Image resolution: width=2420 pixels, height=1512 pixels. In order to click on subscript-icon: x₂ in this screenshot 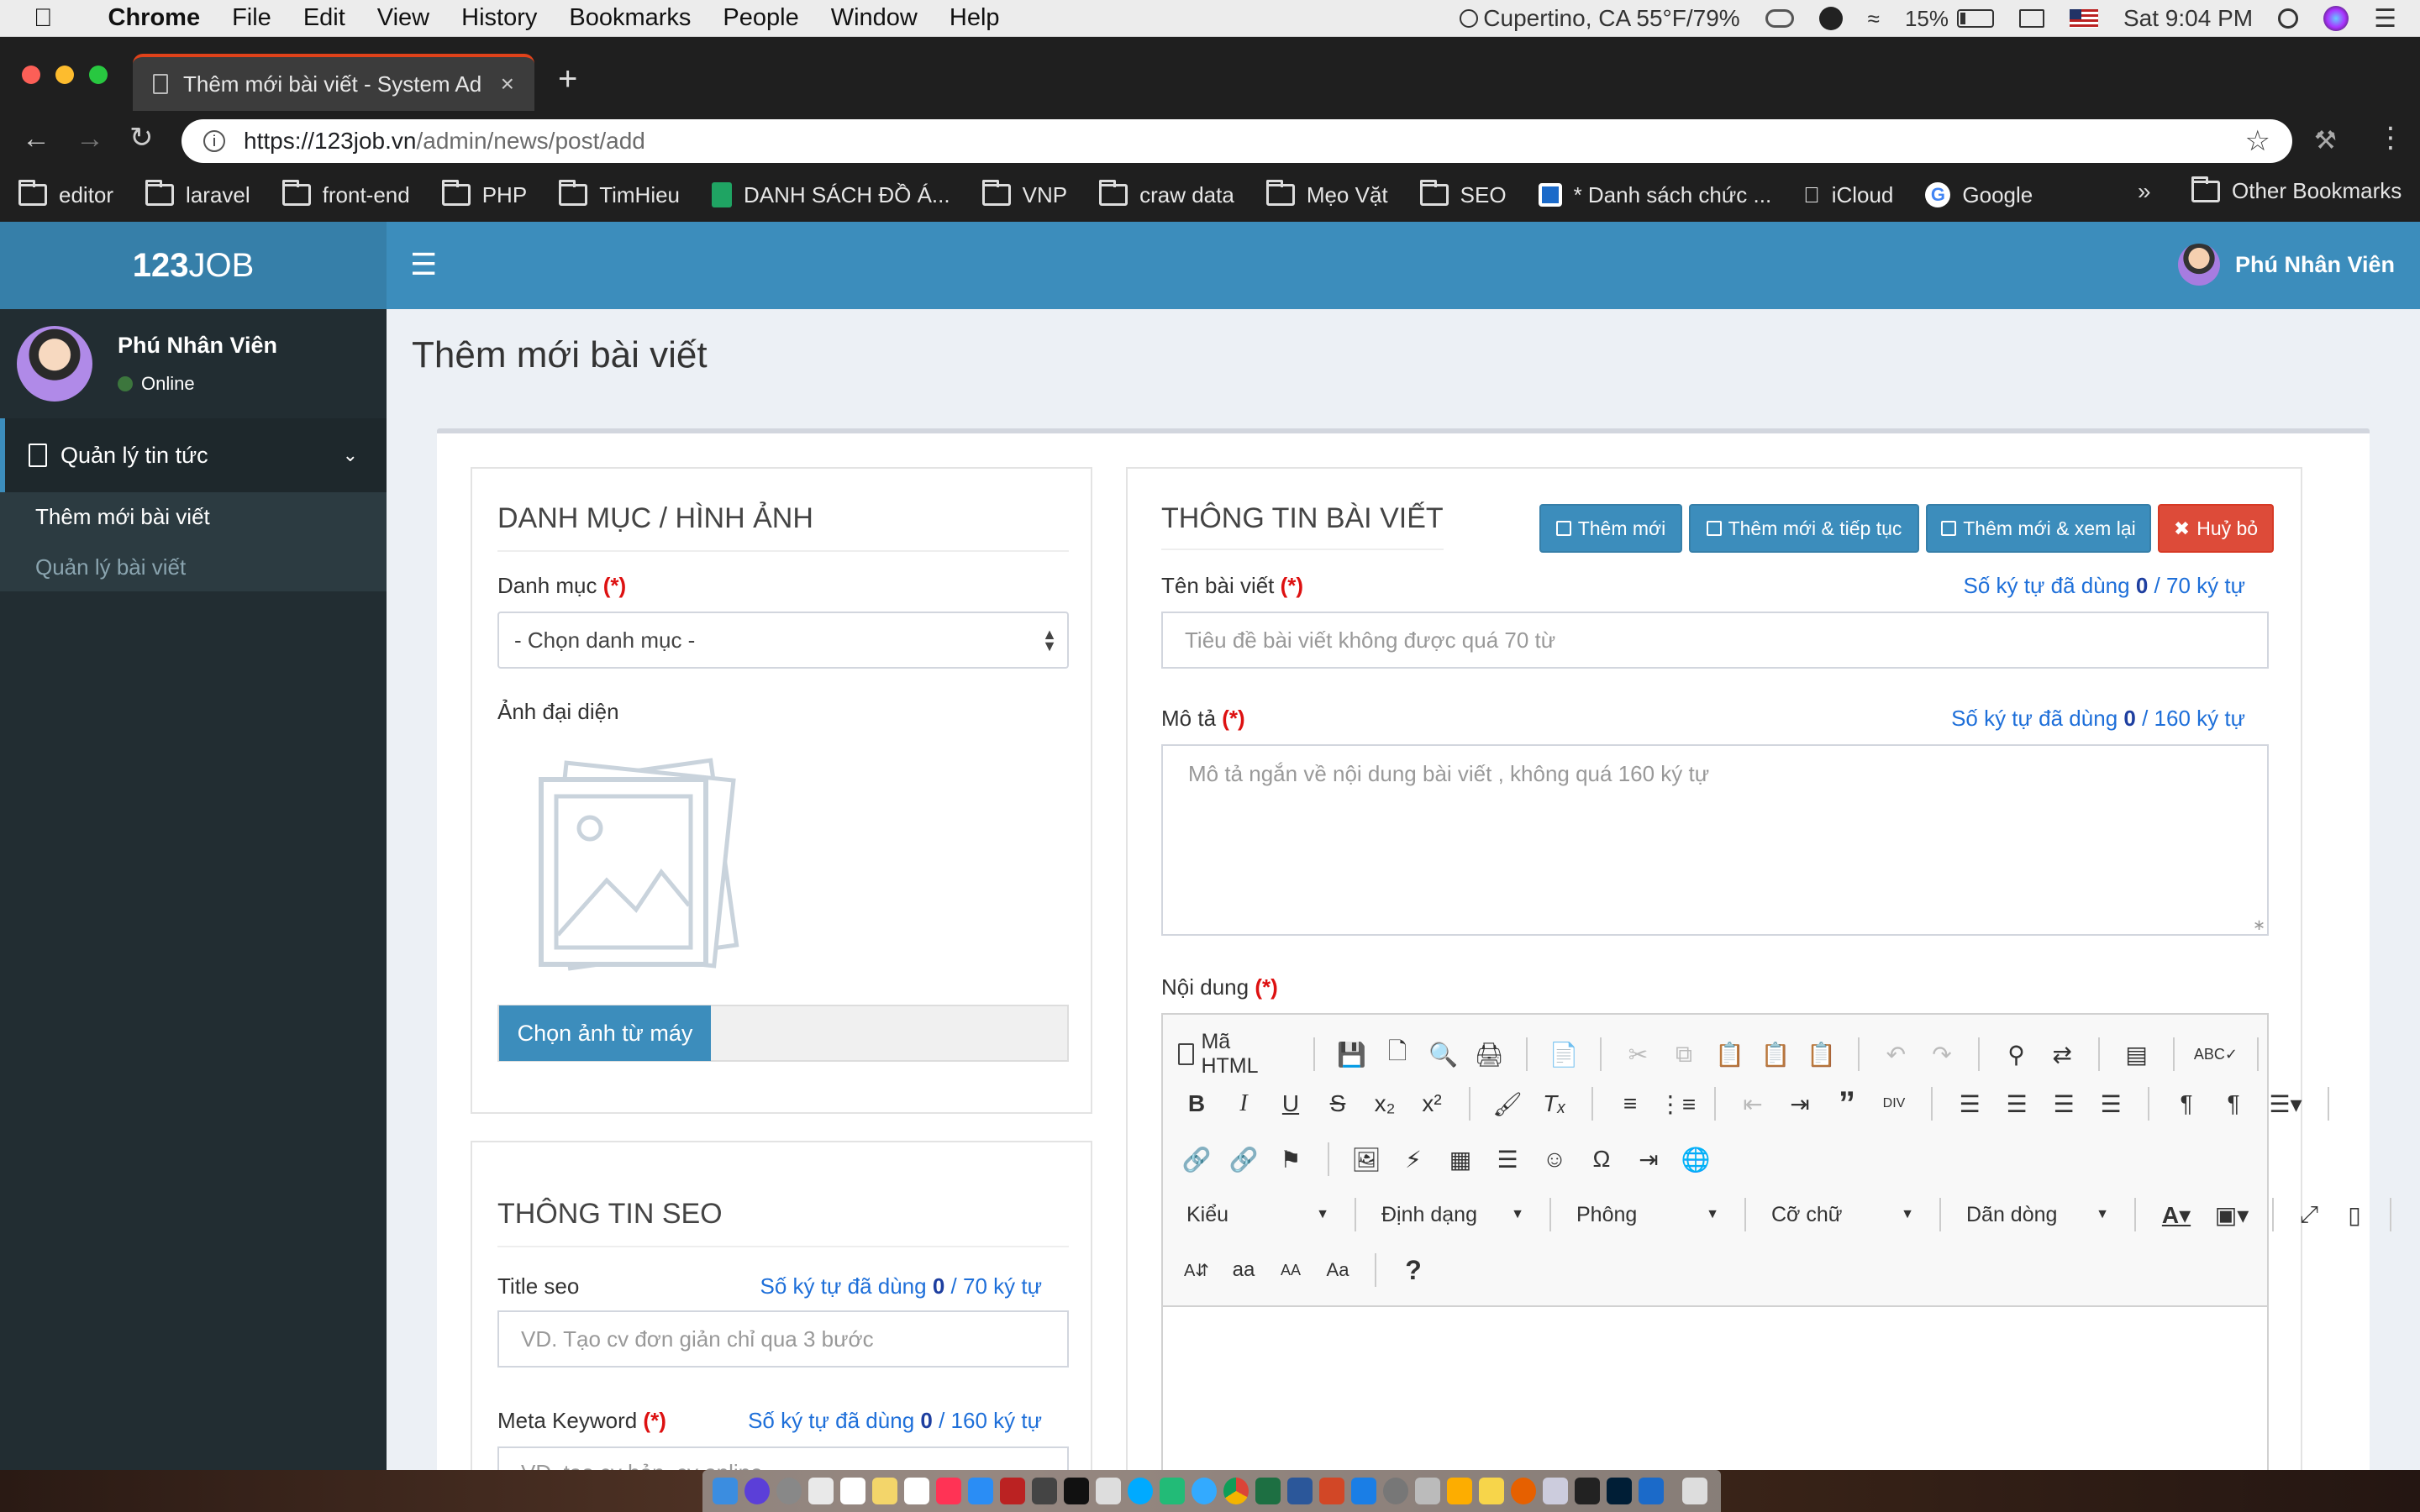, I will do `click(1384, 1103)`.